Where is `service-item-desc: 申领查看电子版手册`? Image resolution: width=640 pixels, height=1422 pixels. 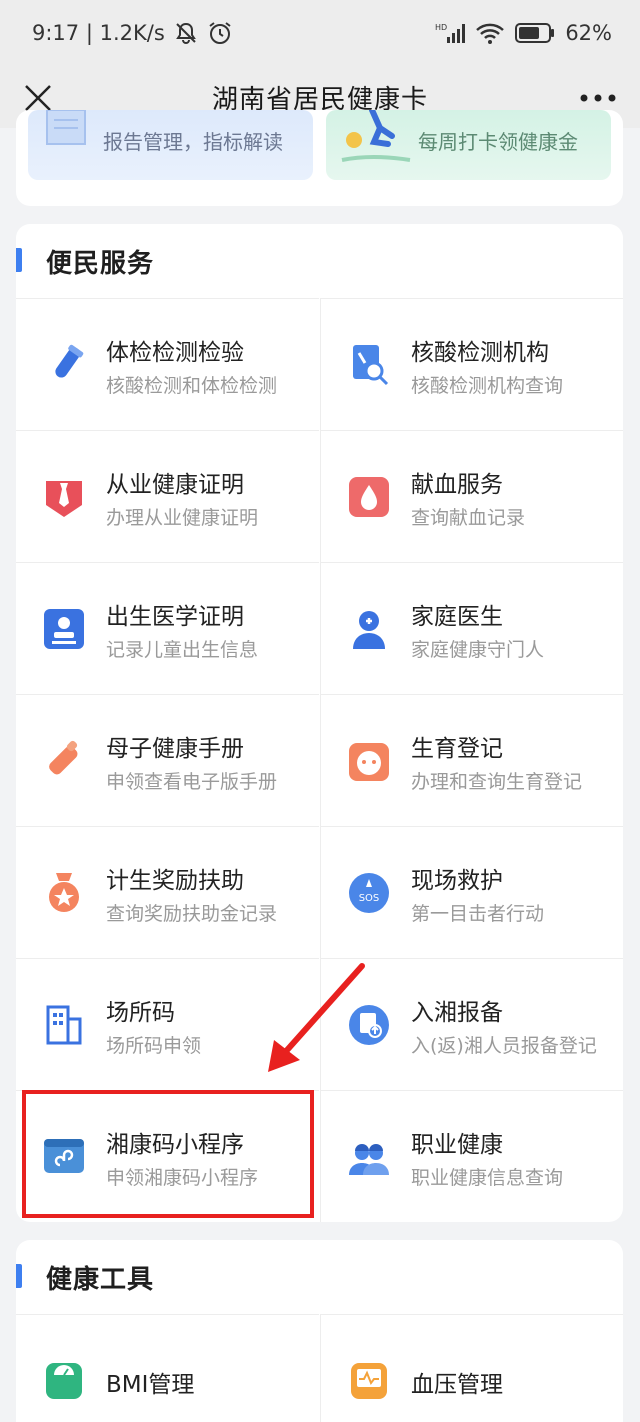 service-item-desc: 申领查看电子版手册 is located at coordinates (192, 782).